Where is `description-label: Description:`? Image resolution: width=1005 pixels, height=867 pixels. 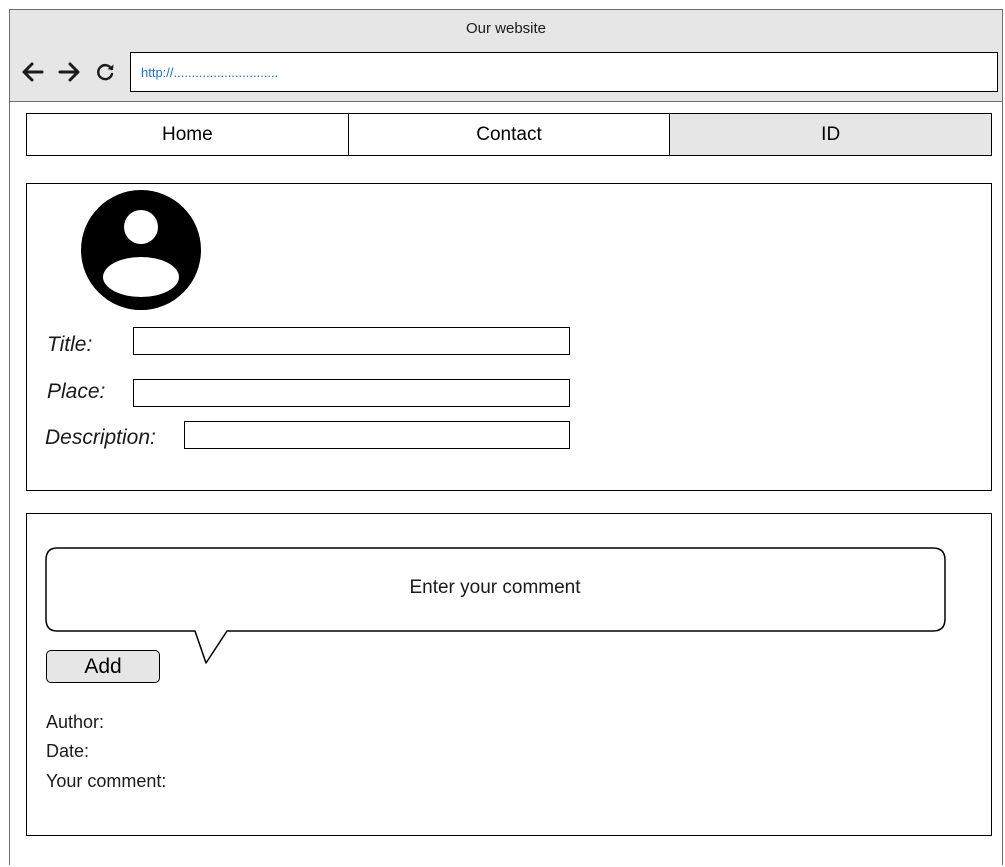
description-label: Description: is located at coordinates (100, 437).